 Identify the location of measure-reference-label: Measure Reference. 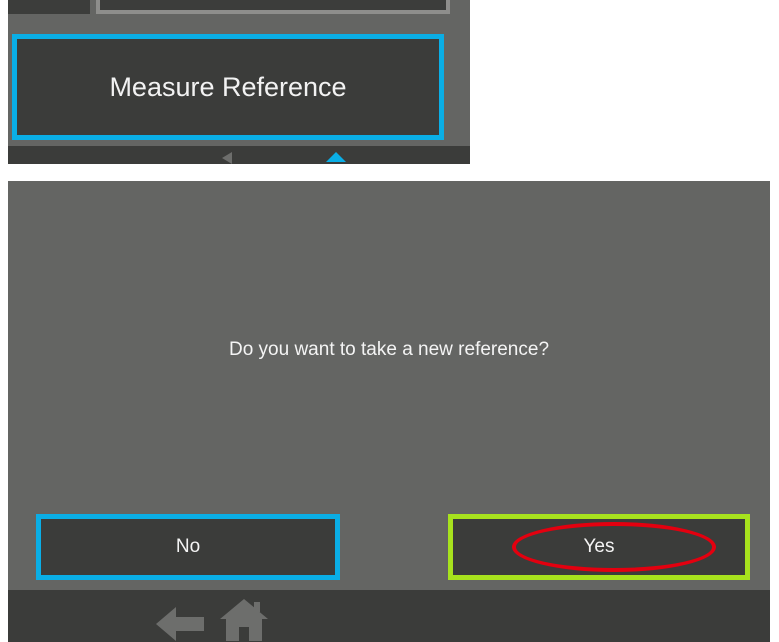
(228, 86).